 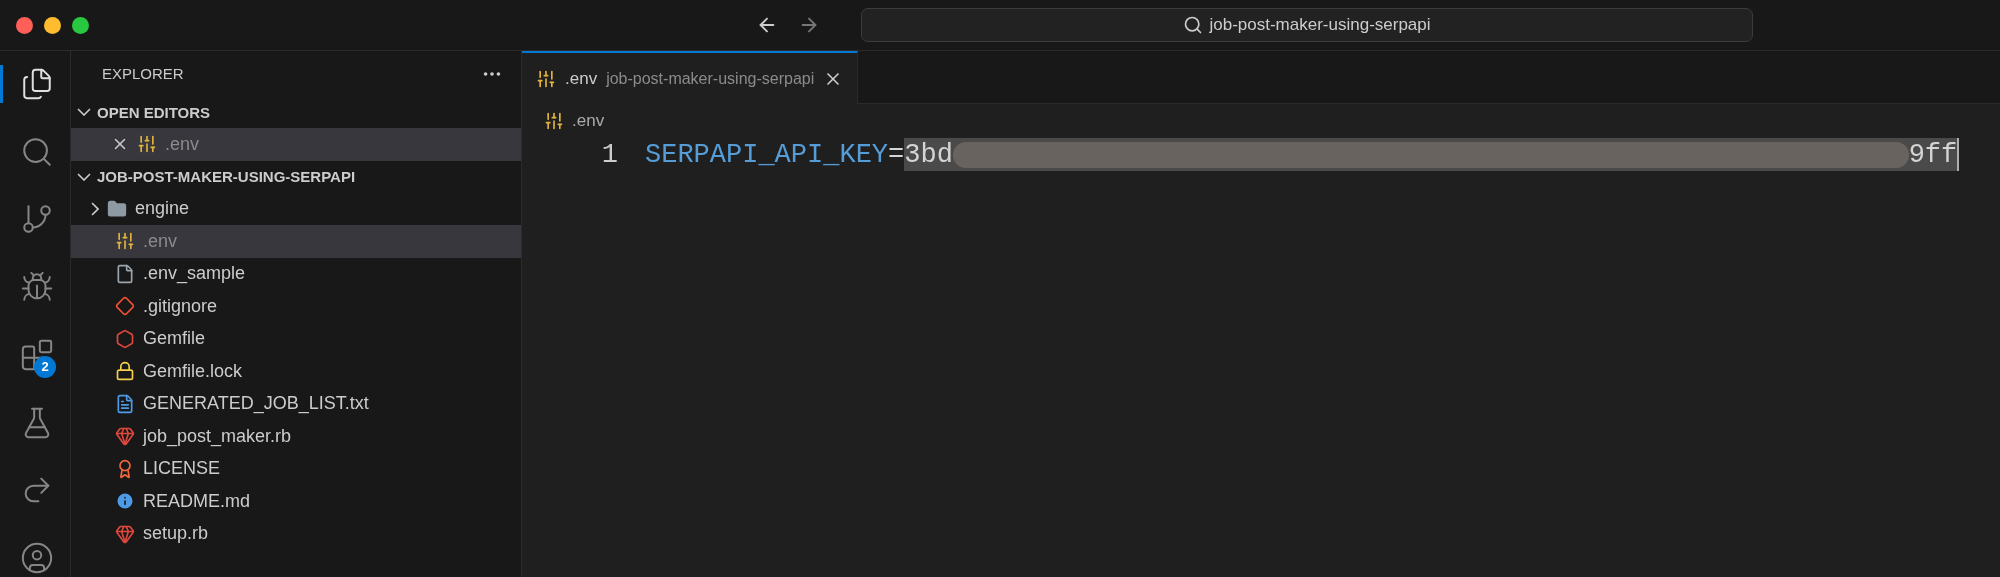 I want to click on file-name: GENERATED_JOB_LIST.txt, so click(x=256, y=404).